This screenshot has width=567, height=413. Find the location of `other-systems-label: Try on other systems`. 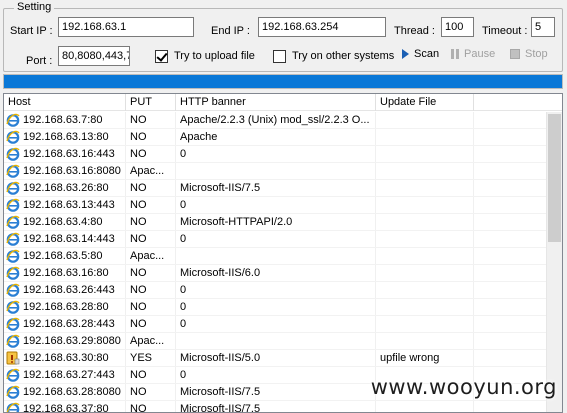

other-systems-label: Try on other systems is located at coordinates (343, 56).